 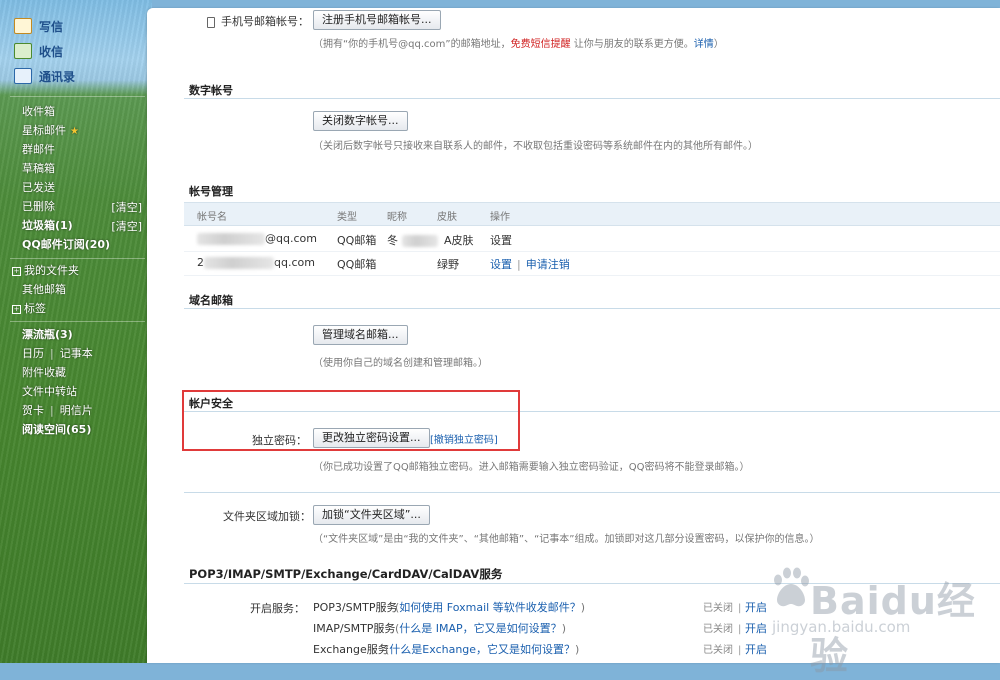 What do you see at coordinates (76, 353) in the screenshot?
I see `sidebar-item-notes: 记事本` at bounding box center [76, 353].